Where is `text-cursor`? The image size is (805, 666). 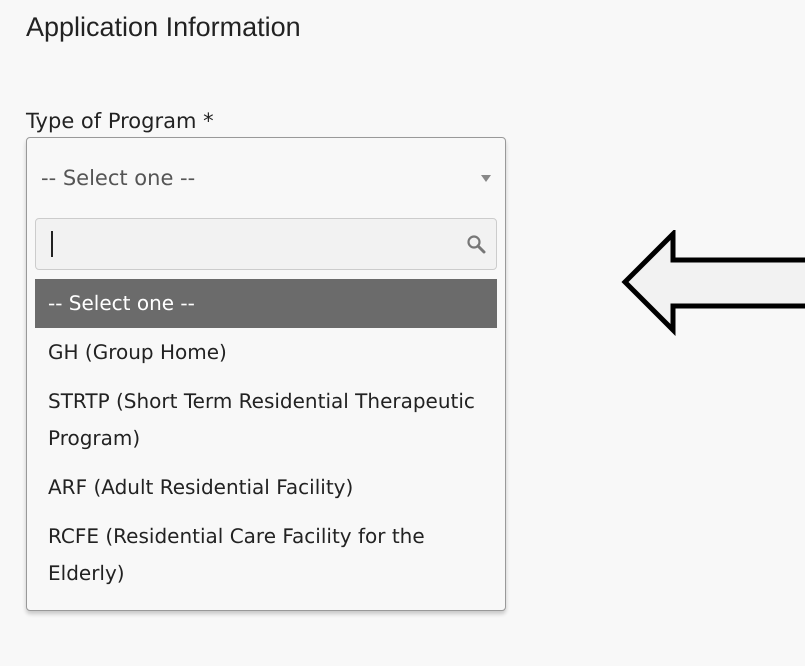 text-cursor is located at coordinates (52, 244).